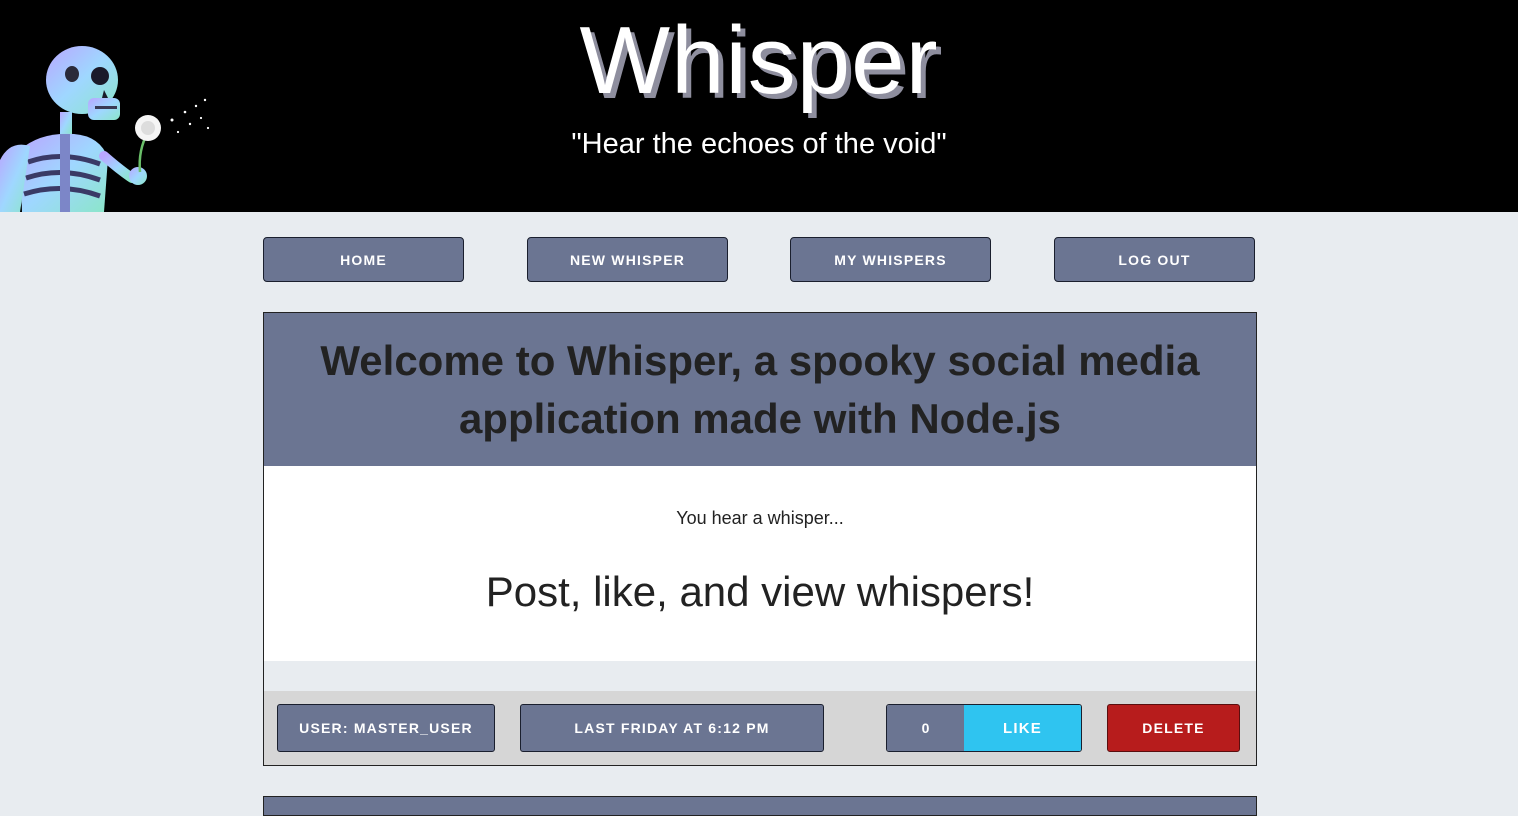 This screenshot has height=816, width=1518. I want to click on like-count: 0, so click(925, 728).